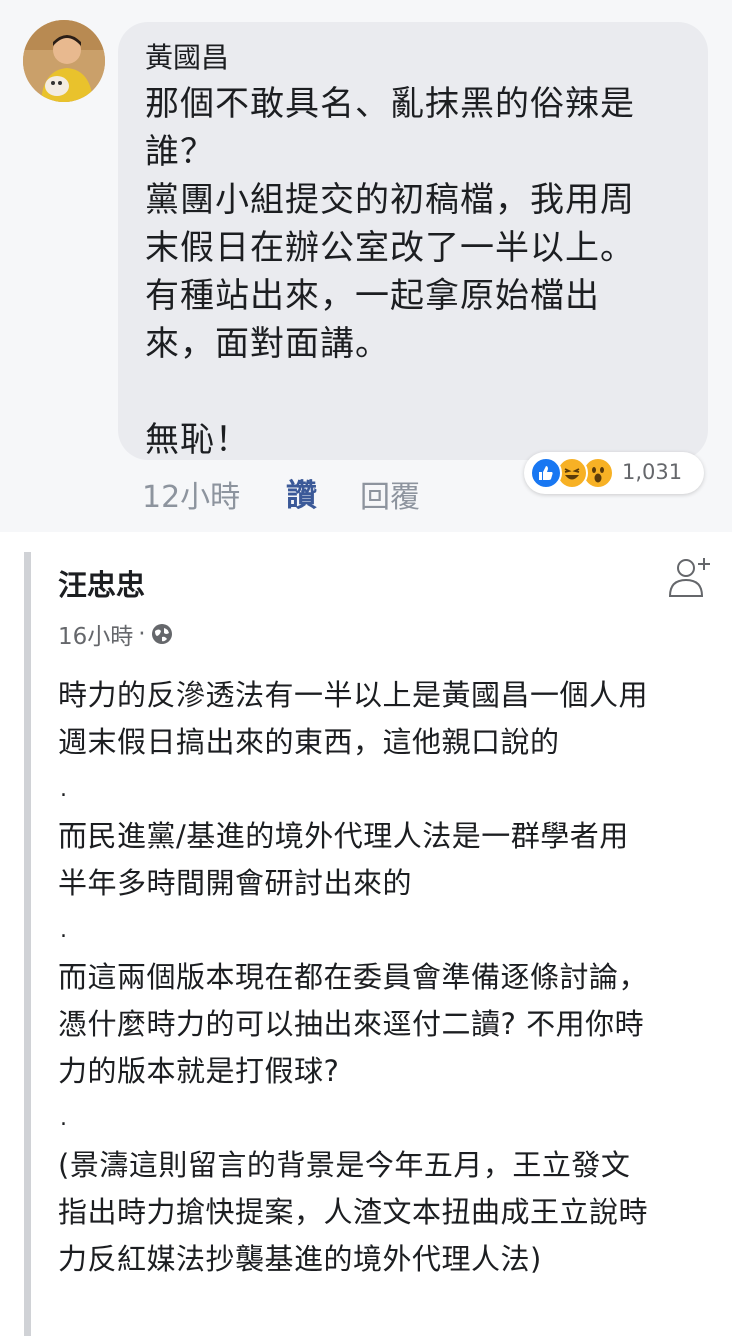 This screenshot has height=1336, width=732. What do you see at coordinates (689, 577) in the screenshot?
I see `add-friend-icon` at bounding box center [689, 577].